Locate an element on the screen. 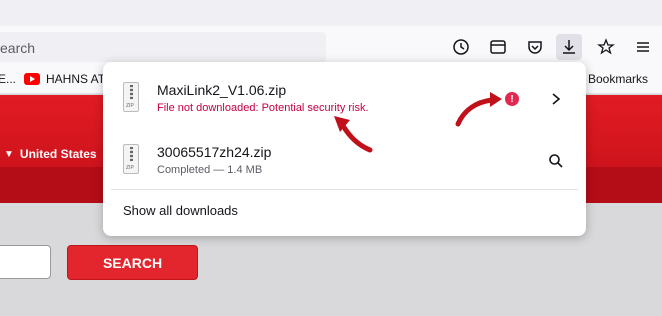  bookmark-item-hahns: HAHNS AT is located at coordinates (64, 79).